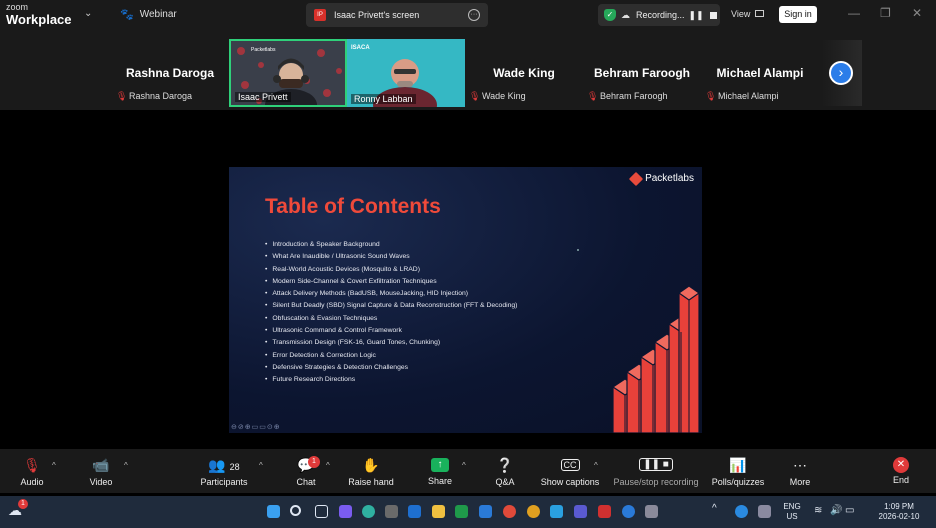  What do you see at coordinates (23, 504) in the screenshot?
I see `weather-badge: 1` at bounding box center [23, 504].